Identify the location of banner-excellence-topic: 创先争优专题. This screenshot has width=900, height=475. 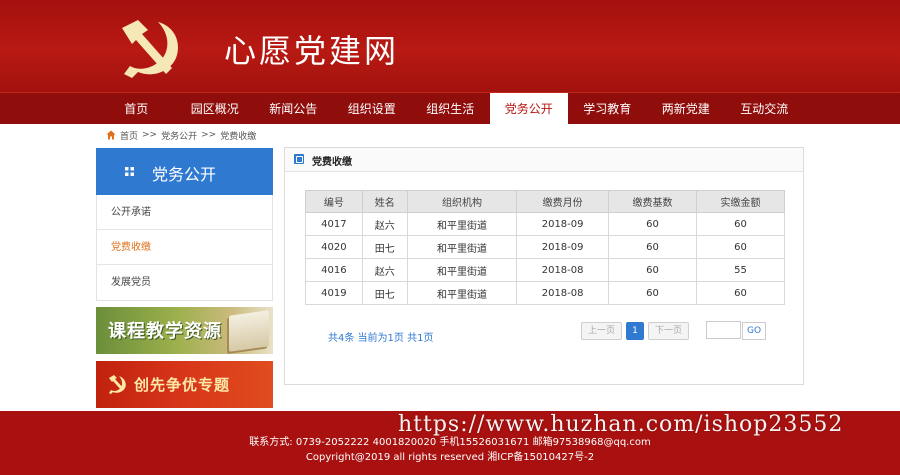
(184, 384).